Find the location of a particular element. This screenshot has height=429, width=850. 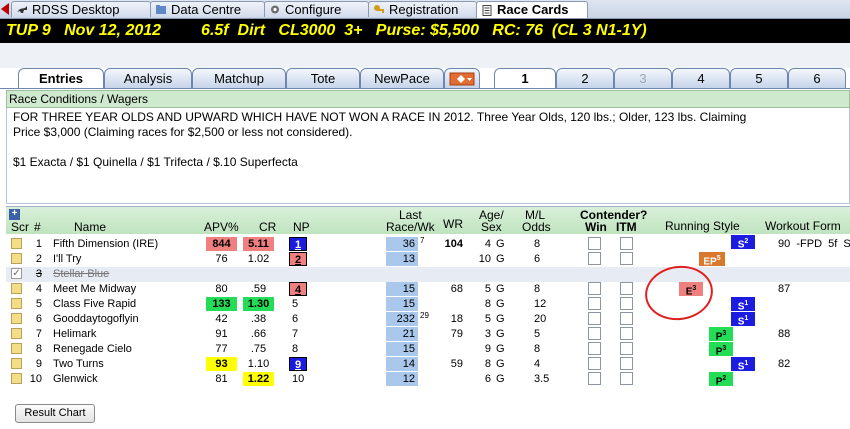

col-last-bottom: Race/Wk is located at coordinates (410, 227).